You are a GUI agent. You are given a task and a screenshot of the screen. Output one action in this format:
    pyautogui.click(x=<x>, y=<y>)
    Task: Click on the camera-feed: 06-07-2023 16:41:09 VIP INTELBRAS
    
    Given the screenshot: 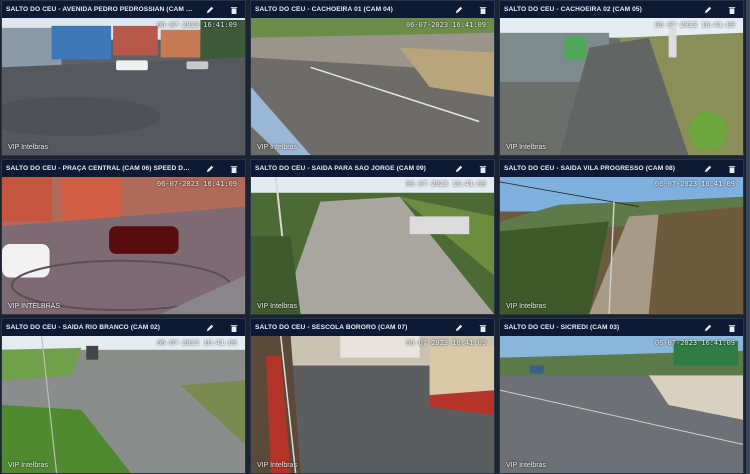 What is the action you would take?
    pyautogui.click(x=123, y=245)
    